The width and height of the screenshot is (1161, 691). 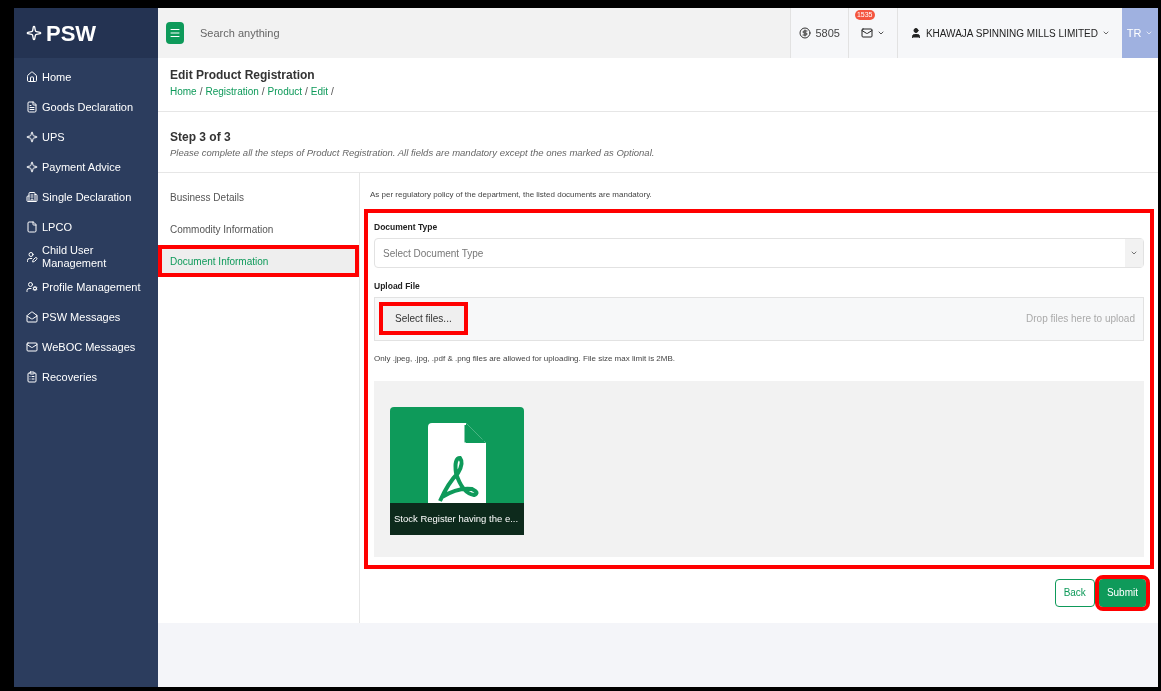 I want to click on balance-value: 5805, so click(x=827, y=33).